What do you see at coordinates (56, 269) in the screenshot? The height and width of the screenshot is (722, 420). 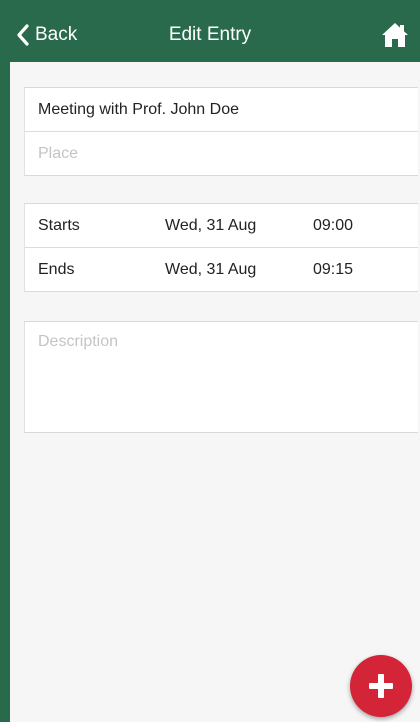 I see `ends-label: Ends` at bounding box center [56, 269].